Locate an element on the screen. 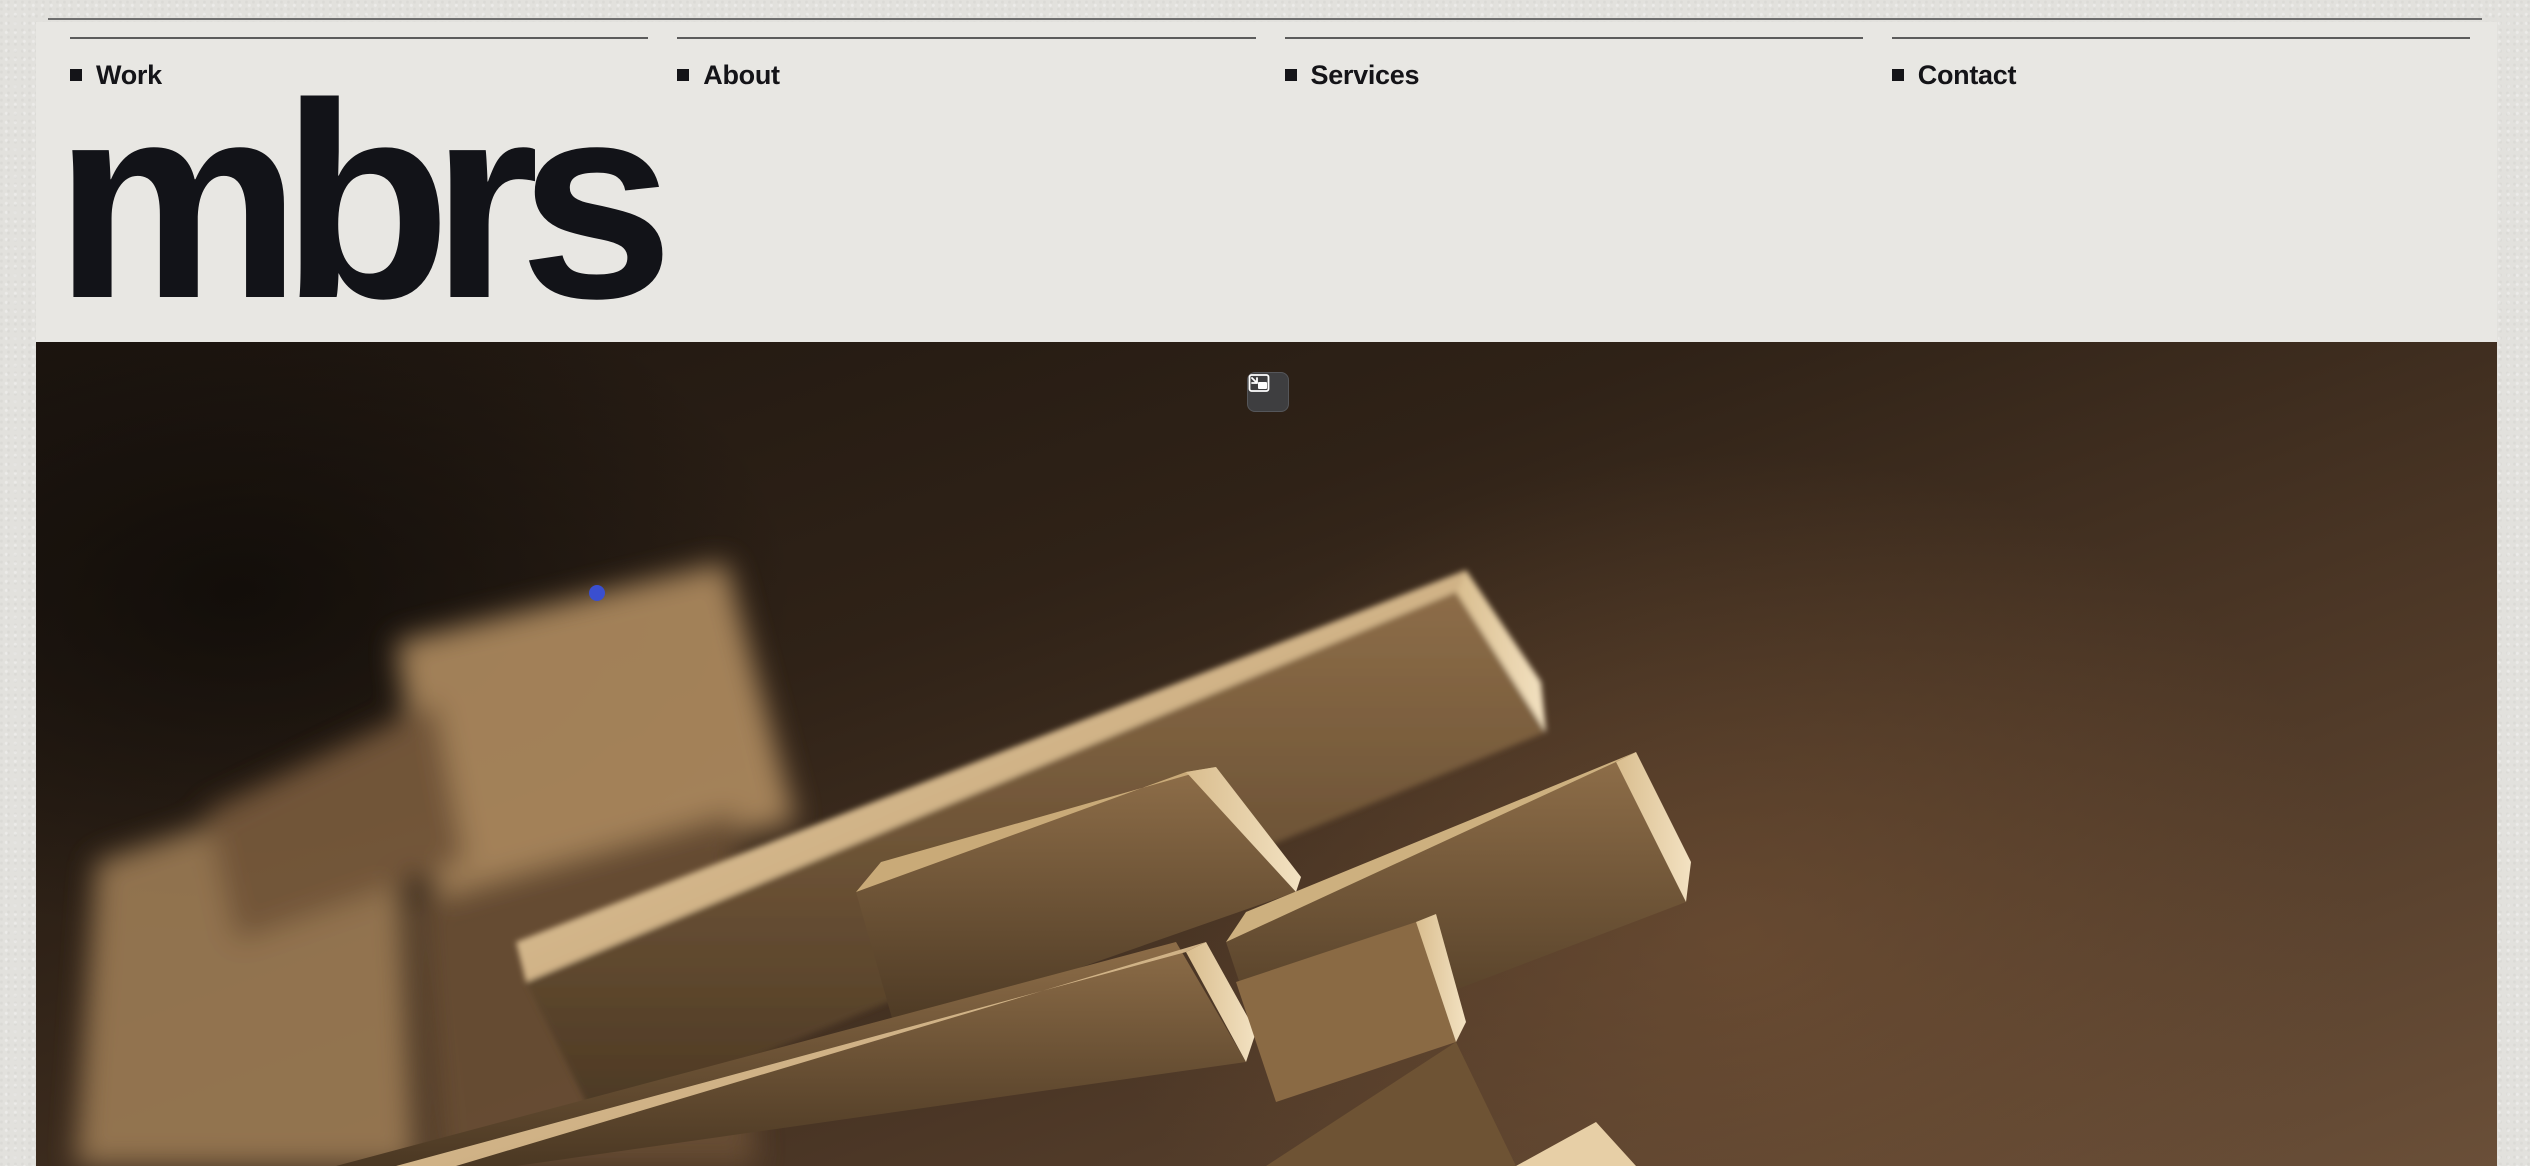  top-rule-divider is located at coordinates (1265, 19).